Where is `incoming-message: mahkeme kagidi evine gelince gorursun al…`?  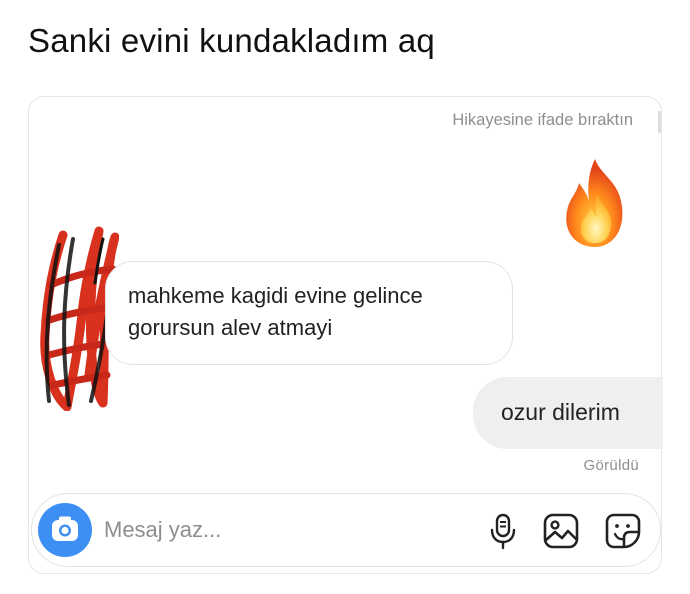
incoming-message: mahkeme kagidi evine gelince gorursun al… is located at coordinates (309, 313).